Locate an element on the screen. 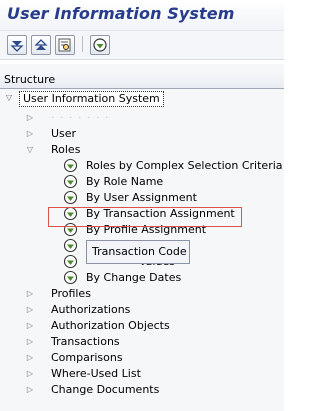 The width and height of the screenshot is (320, 411). tree-report-item: By Role Name is located at coordinates (142, 182).